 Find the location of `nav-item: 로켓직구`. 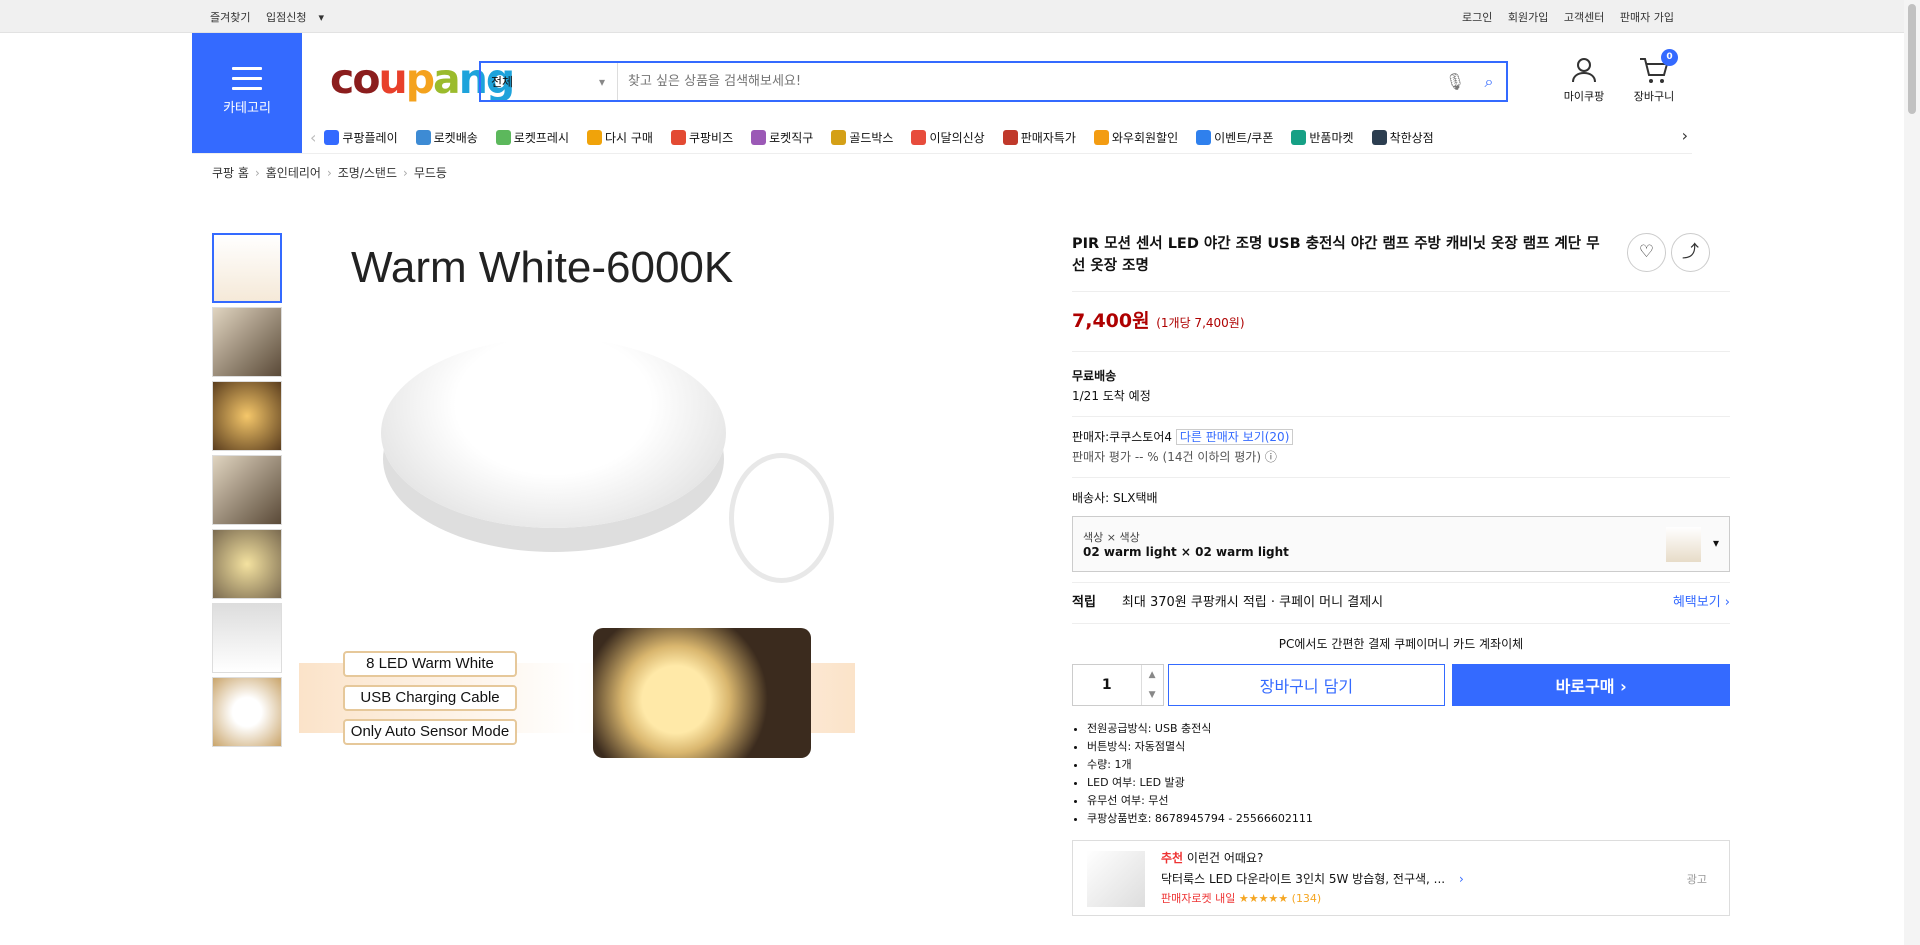

nav-item: 로켓직구 is located at coordinates (782, 137).